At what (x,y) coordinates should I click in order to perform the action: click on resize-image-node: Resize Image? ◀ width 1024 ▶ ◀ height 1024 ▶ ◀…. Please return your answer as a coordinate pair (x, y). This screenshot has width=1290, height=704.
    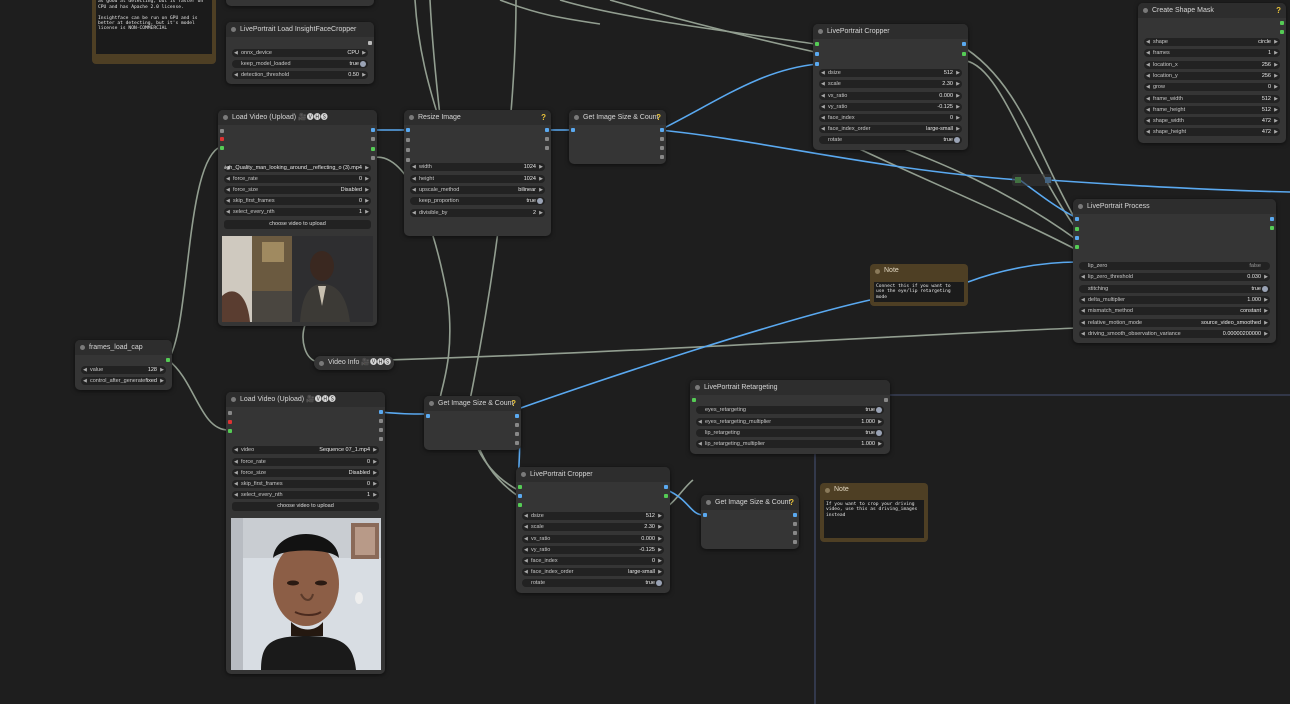
    Looking at the image, I should click on (477, 173).